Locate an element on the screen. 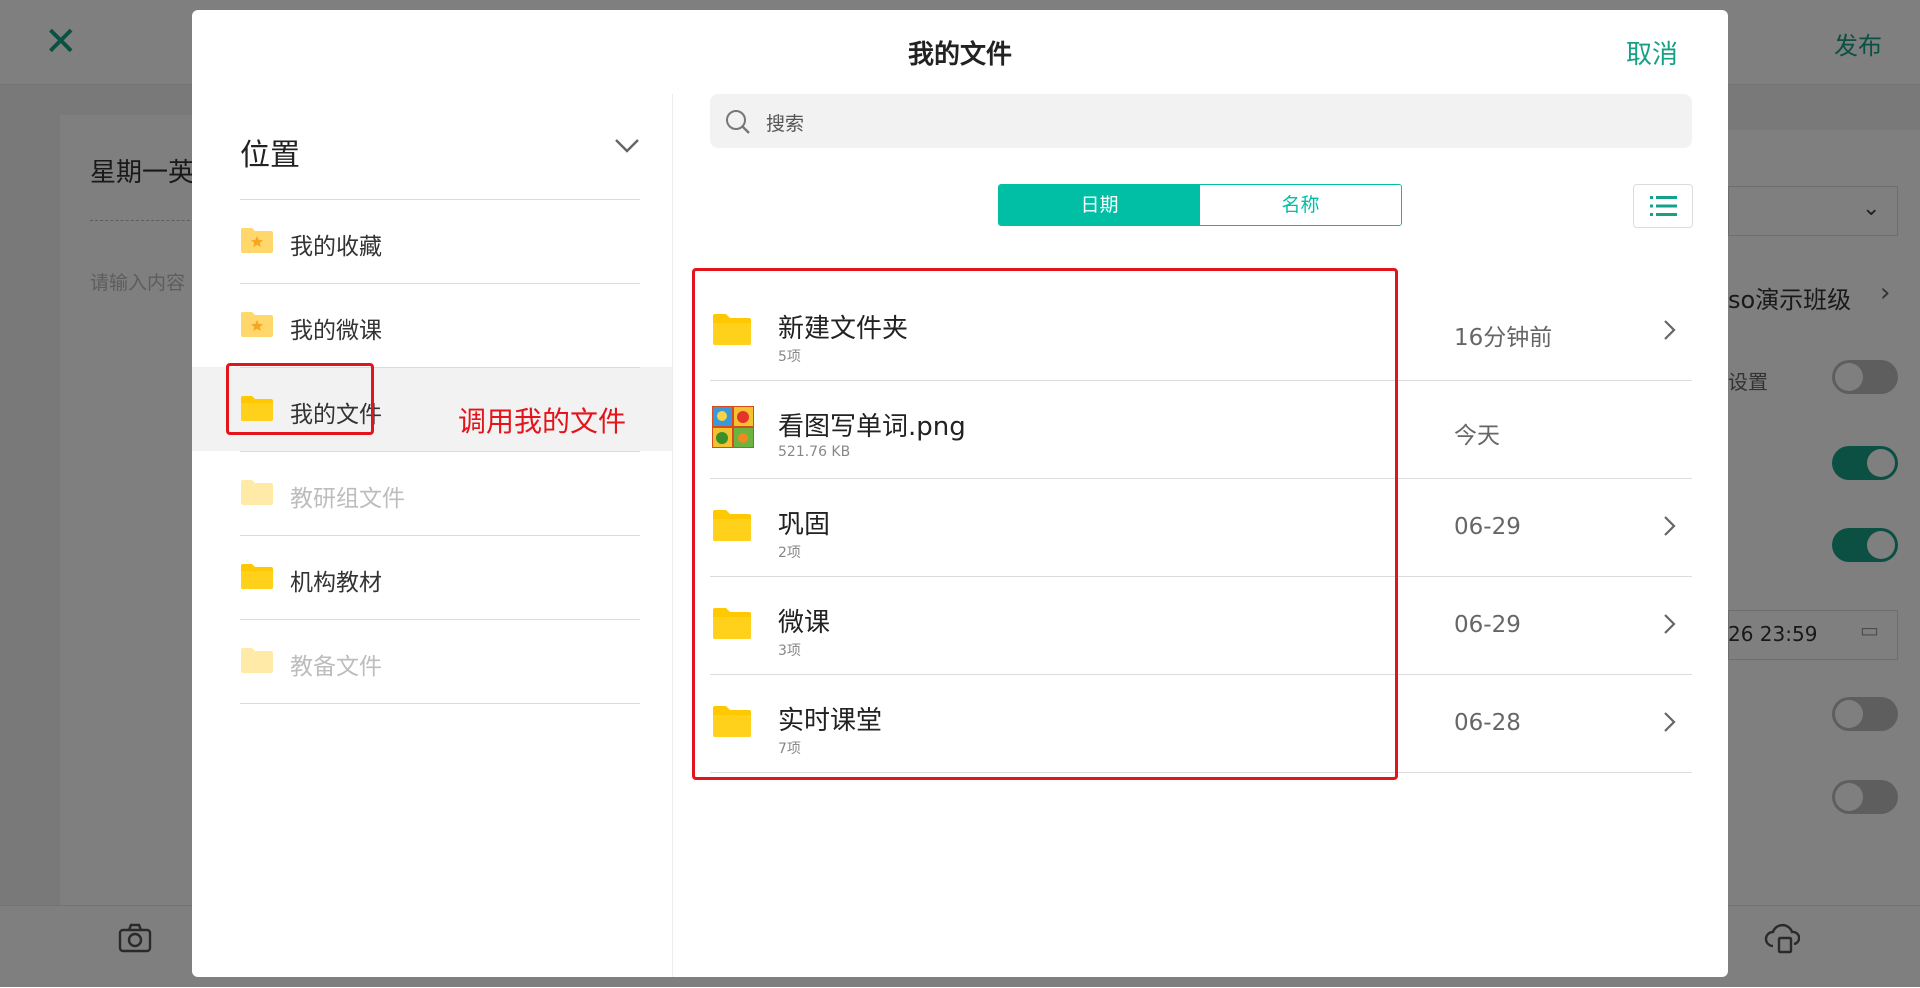 This screenshot has height=988, width=1920. location-label: 教备文件 is located at coordinates (336, 667).